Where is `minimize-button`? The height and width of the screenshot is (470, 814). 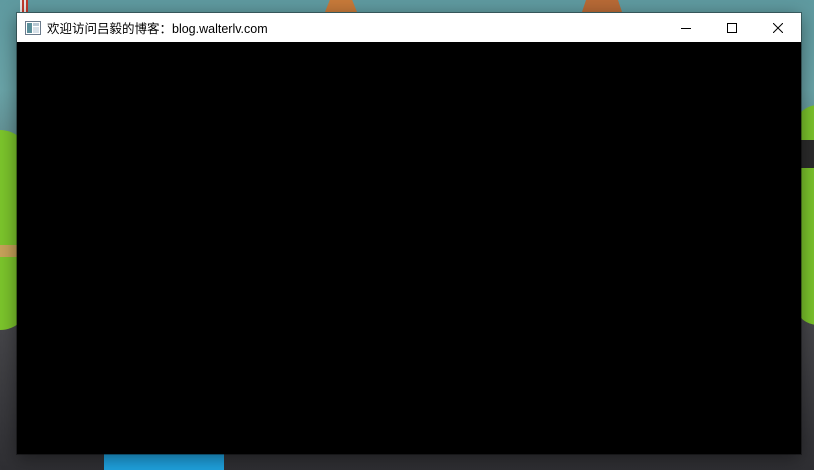
minimize-button is located at coordinates (686, 27).